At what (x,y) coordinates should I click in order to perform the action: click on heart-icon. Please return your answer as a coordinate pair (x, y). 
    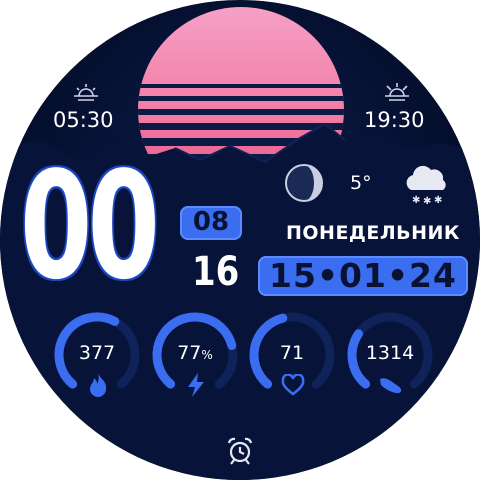
    Looking at the image, I should click on (293, 385).